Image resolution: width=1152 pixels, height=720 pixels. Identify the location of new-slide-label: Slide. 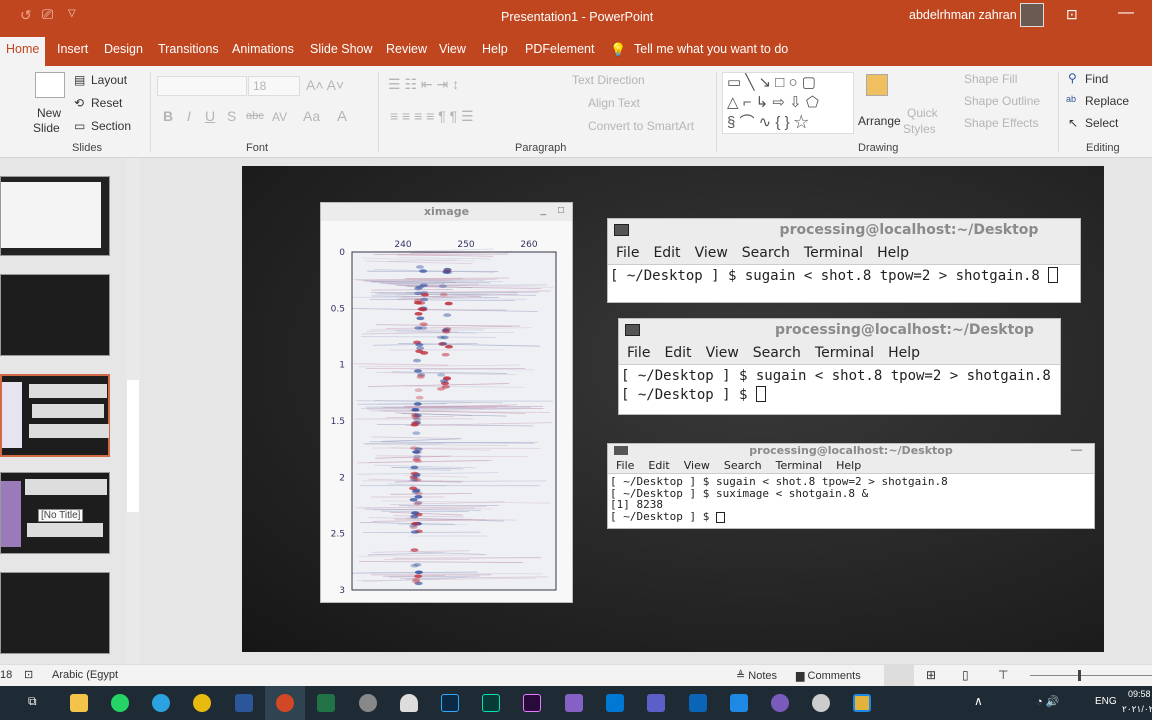
(46, 128).